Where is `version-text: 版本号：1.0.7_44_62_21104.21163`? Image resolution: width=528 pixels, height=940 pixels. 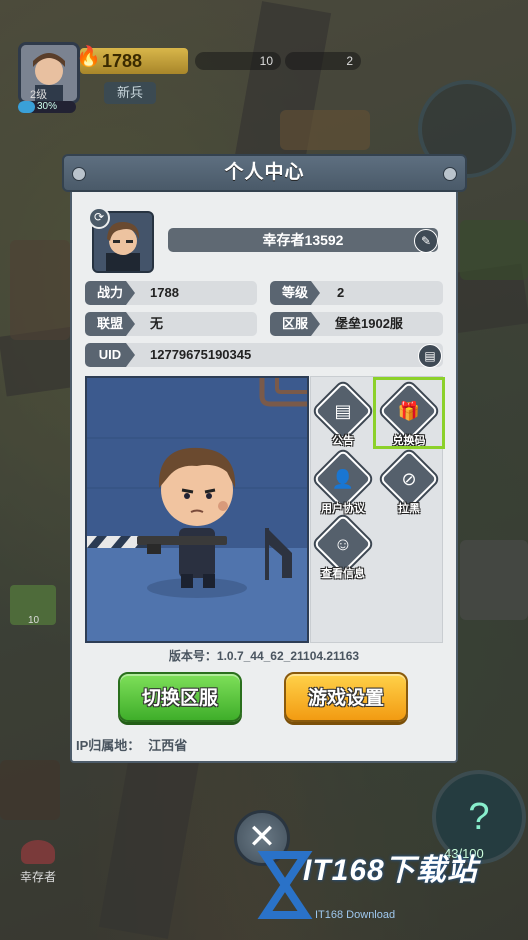
version-text: 版本号：1.0.7_44_62_21104.21163 is located at coordinates (264, 656).